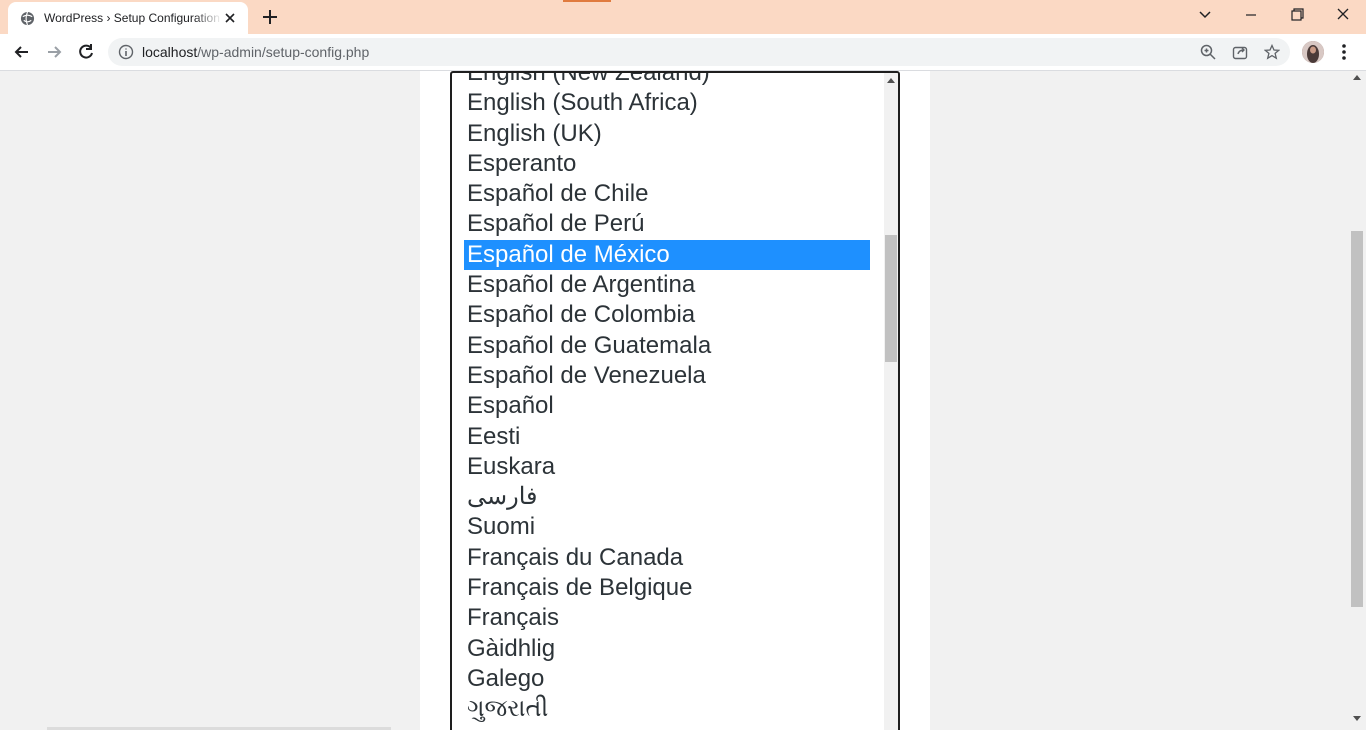 The image size is (1366, 730). What do you see at coordinates (1205, 15) in the screenshot?
I see `tab-search-chevron-down-icon` at bounding box center [1205, 15].